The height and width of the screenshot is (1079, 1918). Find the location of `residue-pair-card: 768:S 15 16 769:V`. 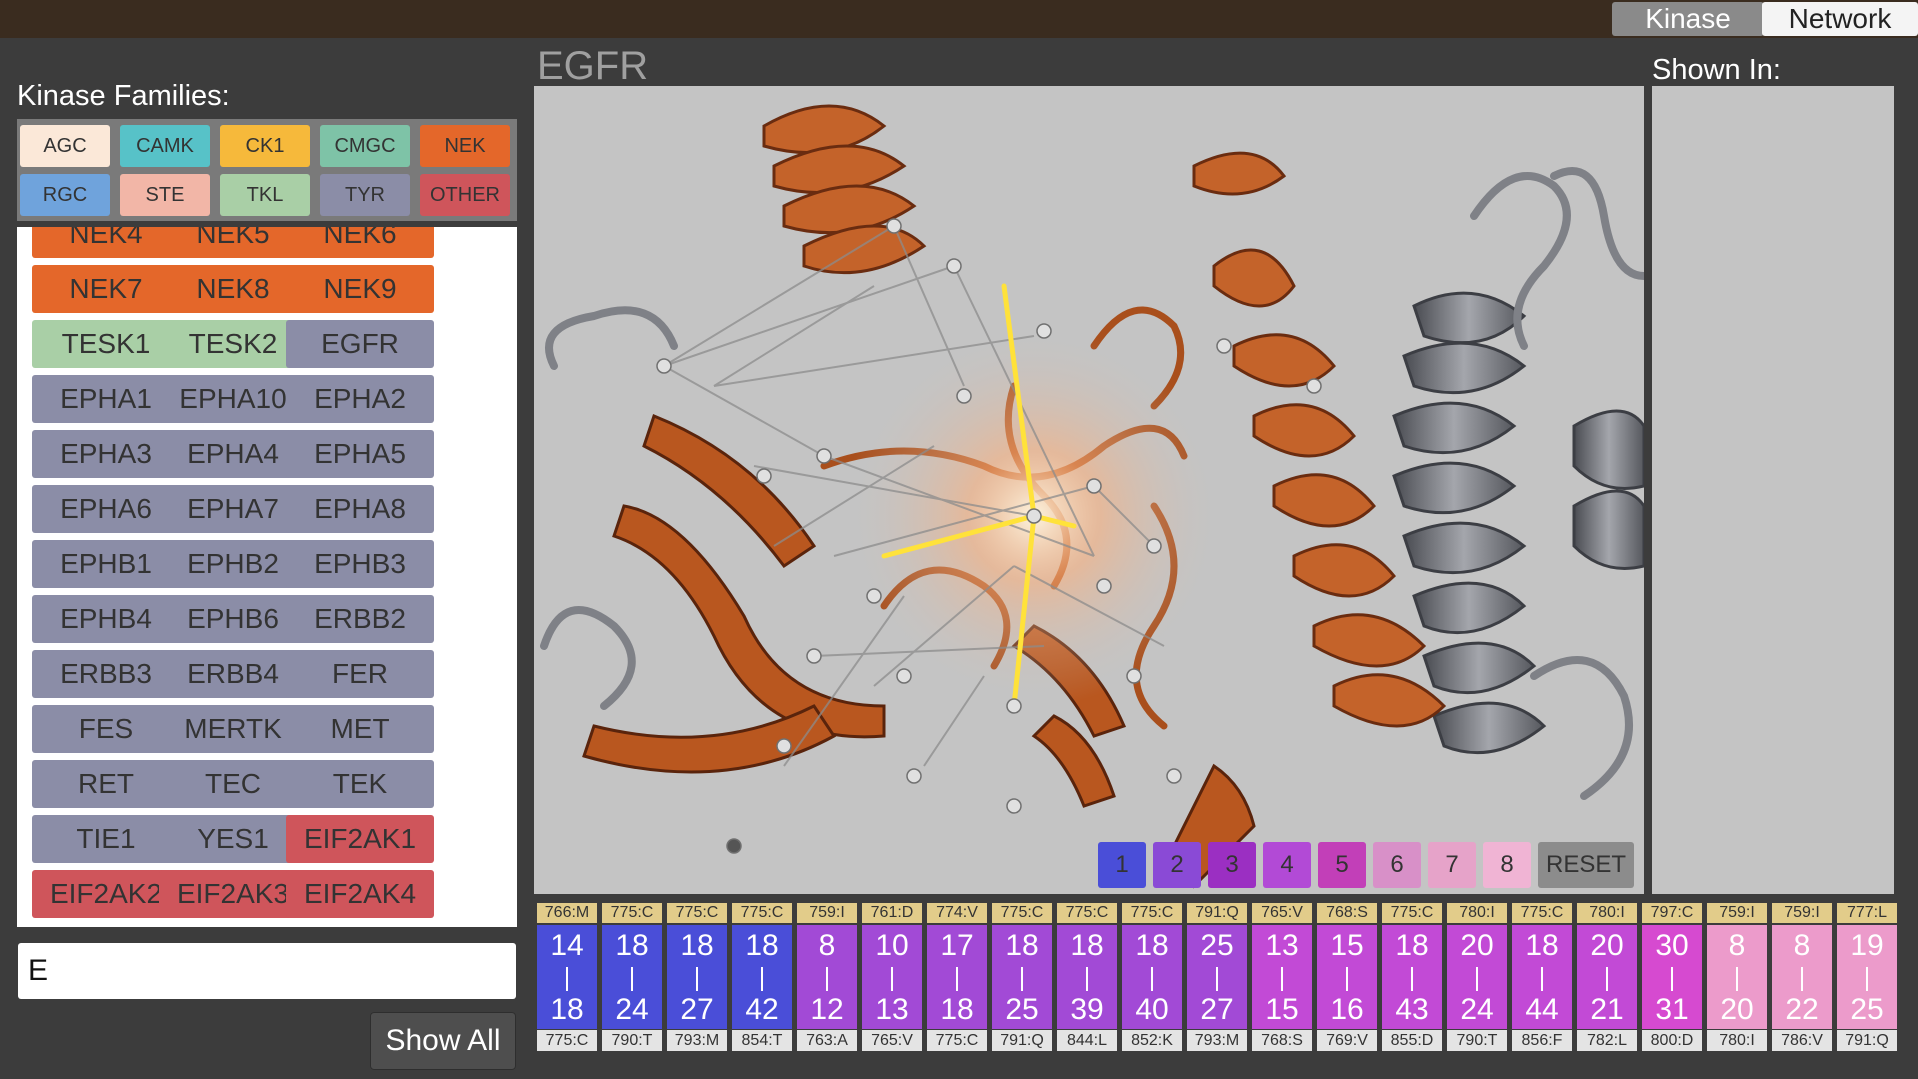

residue-pair-card: 768:S 15 16 769:V is located at coordinates (1347, 977).